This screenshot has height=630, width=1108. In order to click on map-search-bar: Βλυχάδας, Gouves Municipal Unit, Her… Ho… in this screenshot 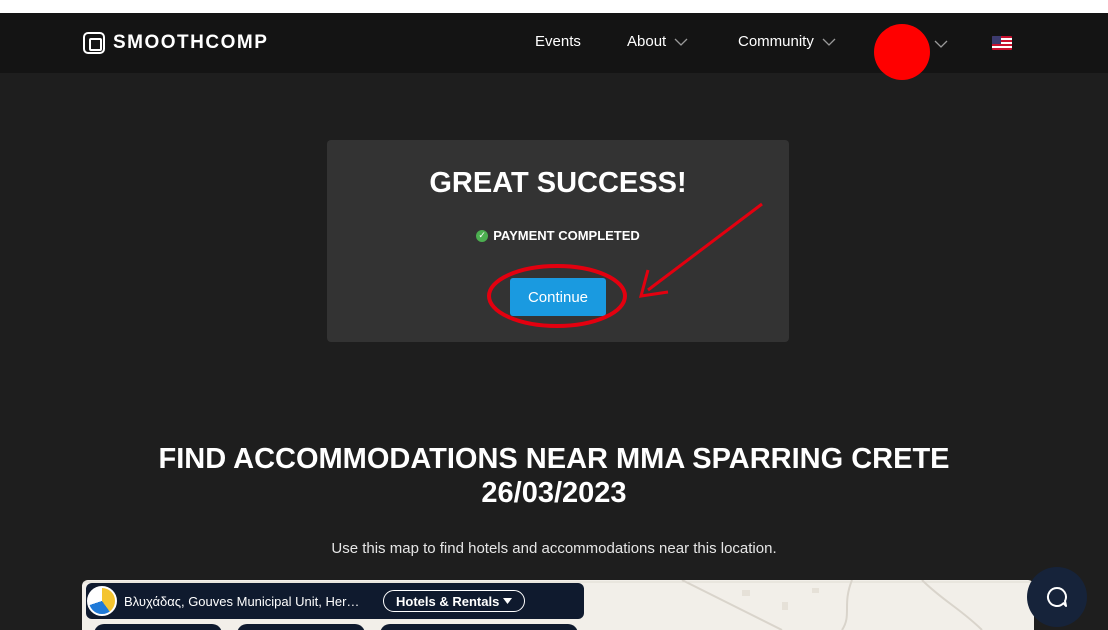, I will do `click(335, 601)`.